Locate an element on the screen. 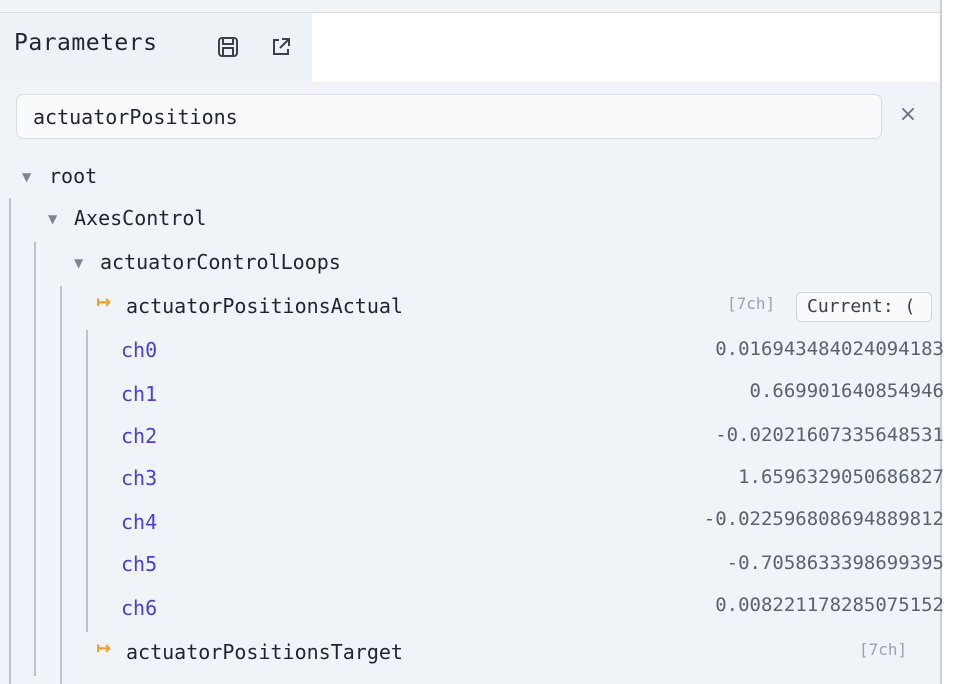 This screenshot has width=964, height=684. channel-value: 0.669901640854946 is located at coordinates (846, 391).